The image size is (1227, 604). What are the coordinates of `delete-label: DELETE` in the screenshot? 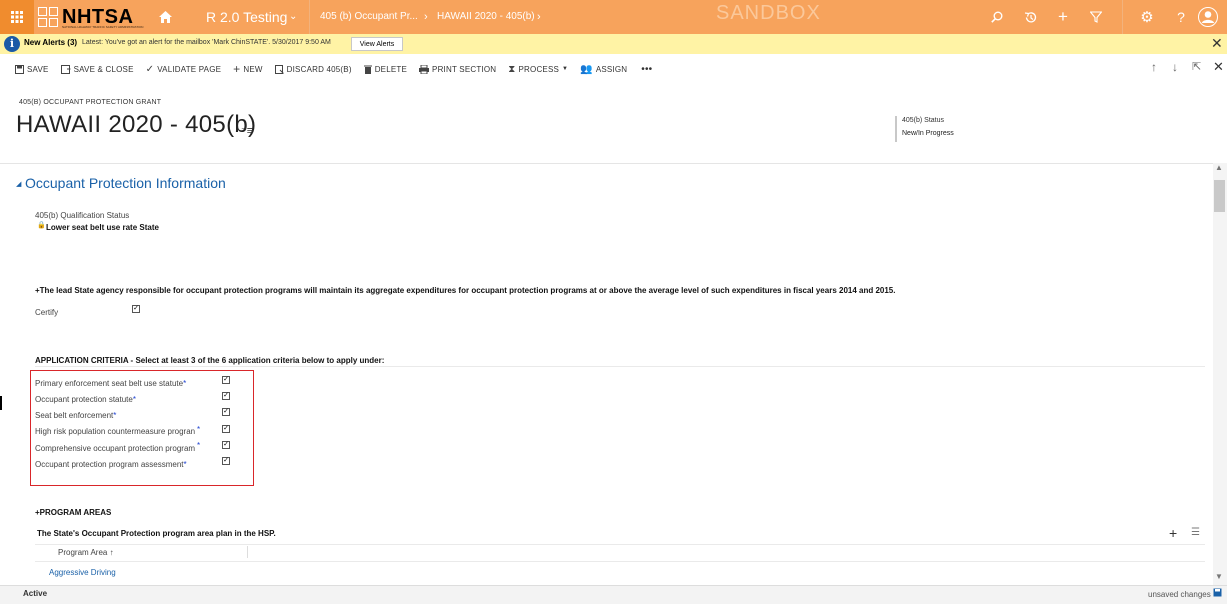 It's located at (391, 69).